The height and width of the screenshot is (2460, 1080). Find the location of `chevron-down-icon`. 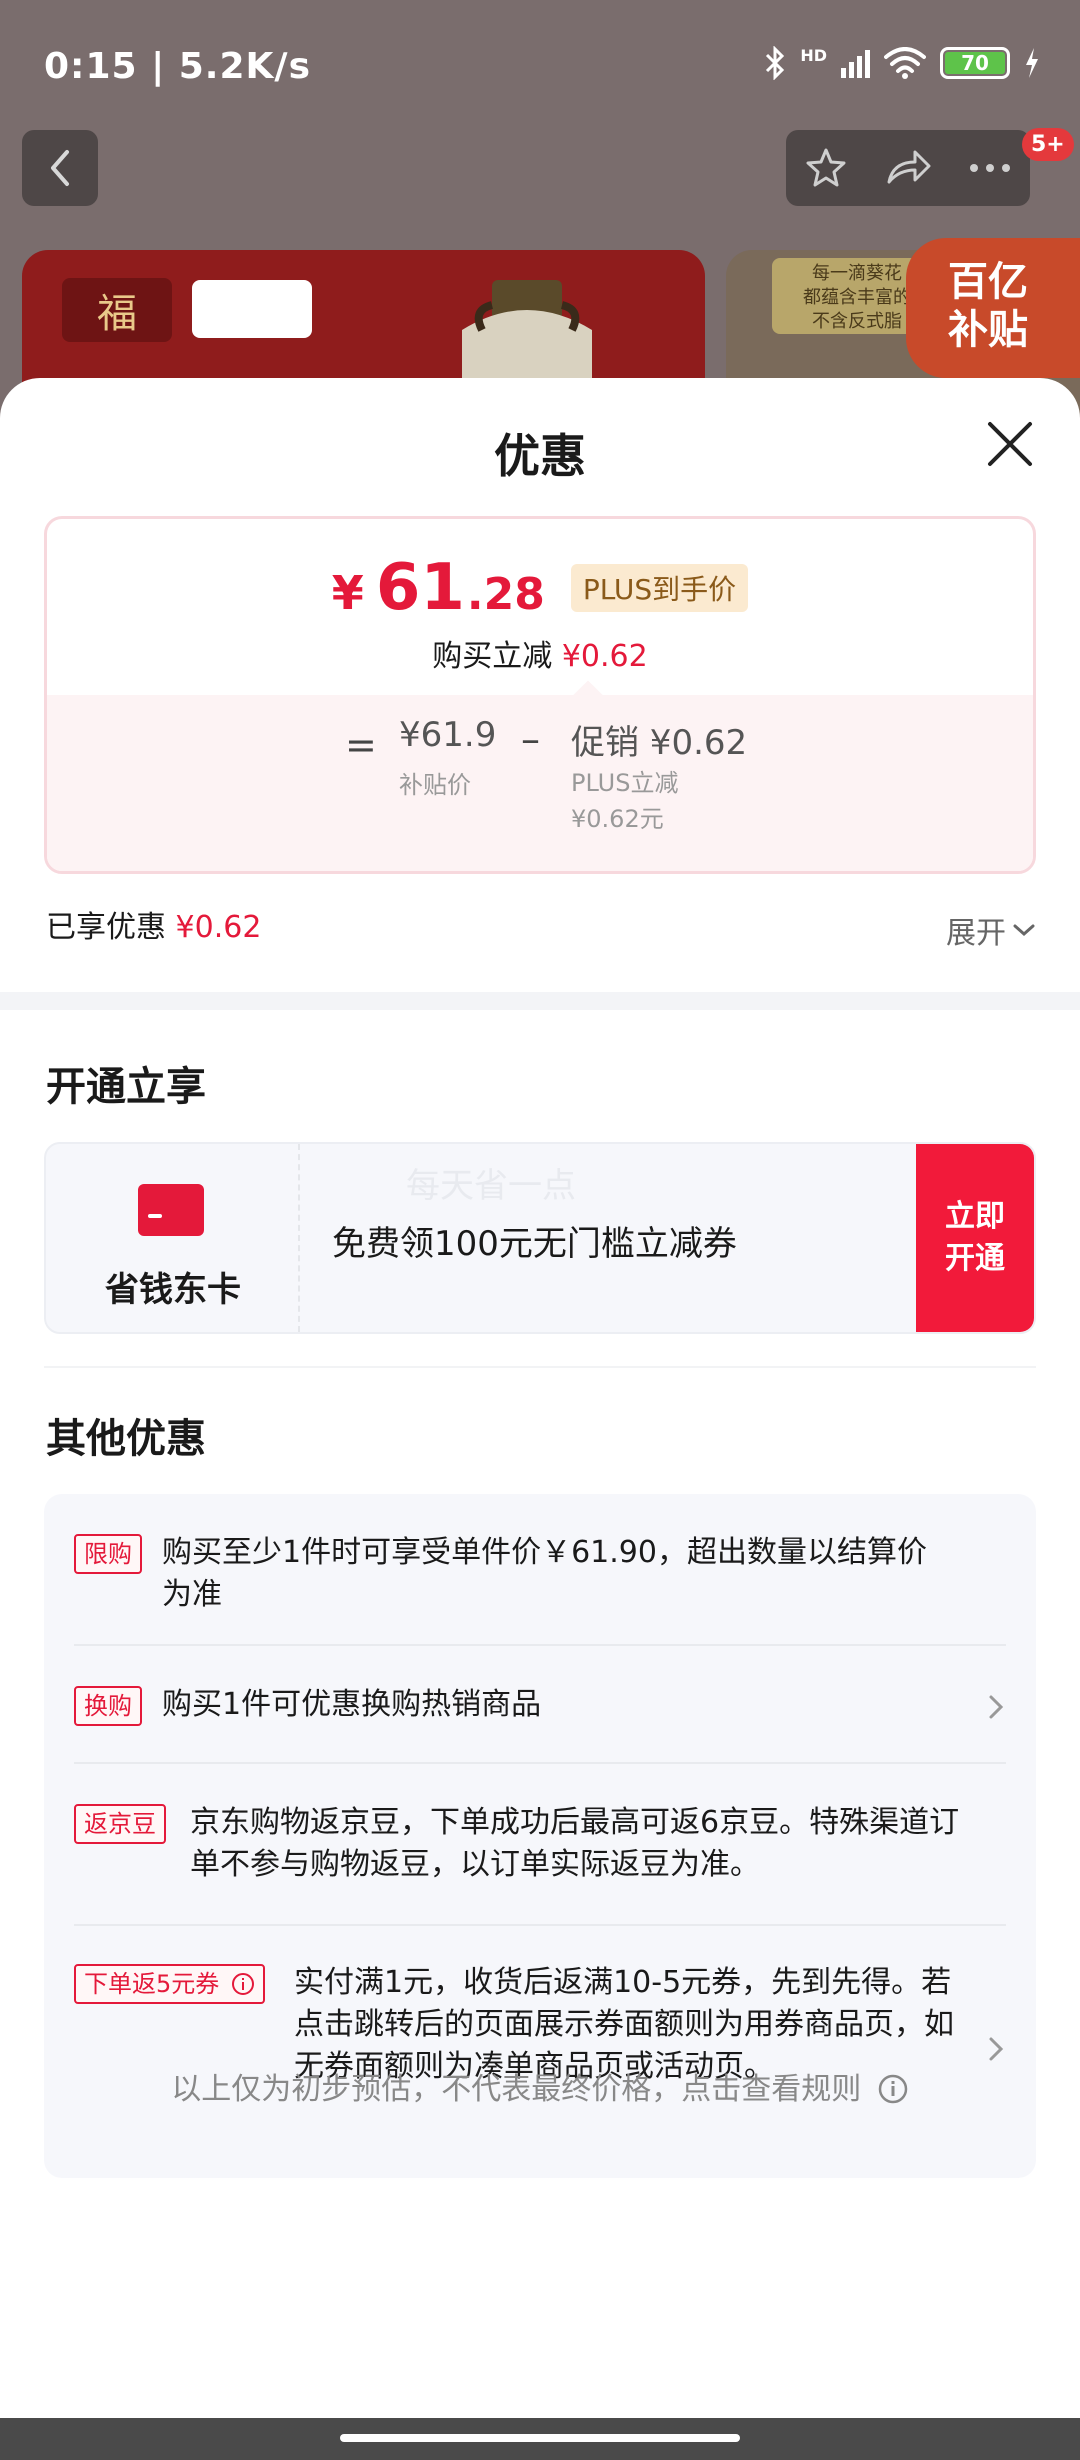

chevron-down-icon is located at coordinates (1024, 930).